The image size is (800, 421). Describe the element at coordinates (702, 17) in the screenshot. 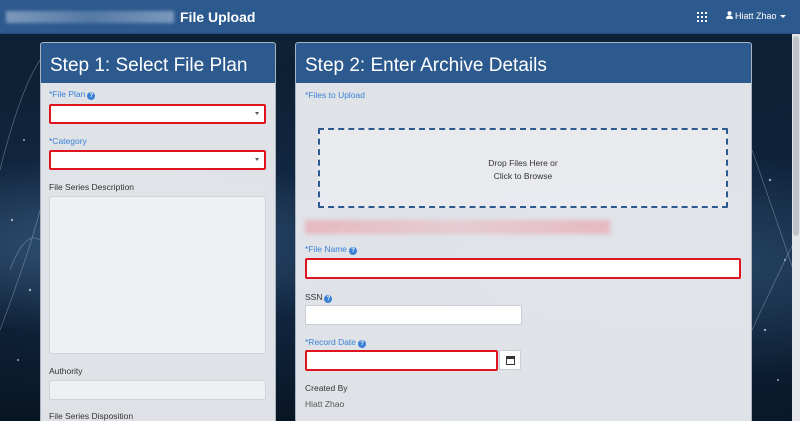

I see `grid-icon` at that location.